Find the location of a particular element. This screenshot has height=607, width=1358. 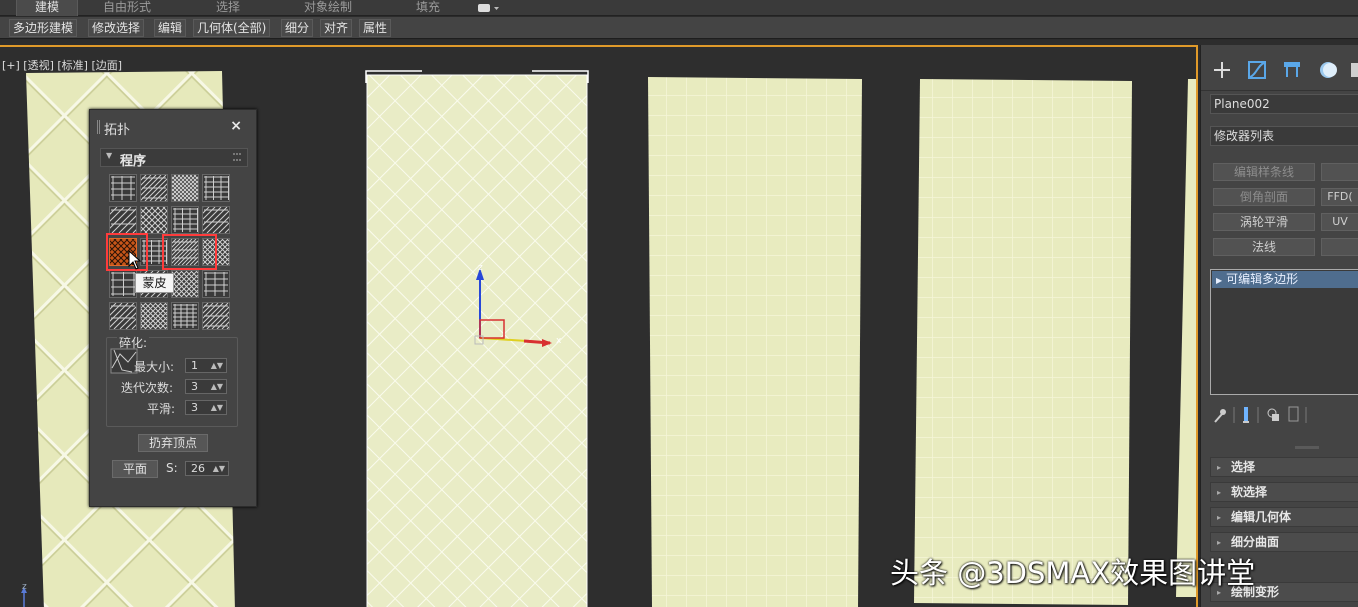

align-button: 对齐 is located at coordinates (336, 28).